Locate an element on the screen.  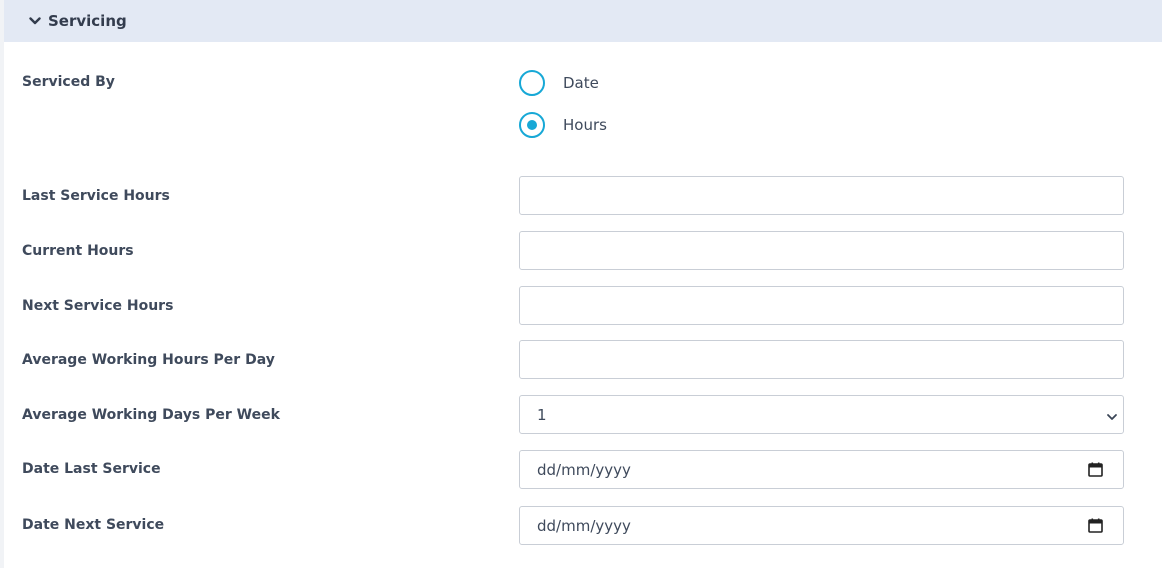
radio-hours-label: Hours is located at coordinates (585, 125).